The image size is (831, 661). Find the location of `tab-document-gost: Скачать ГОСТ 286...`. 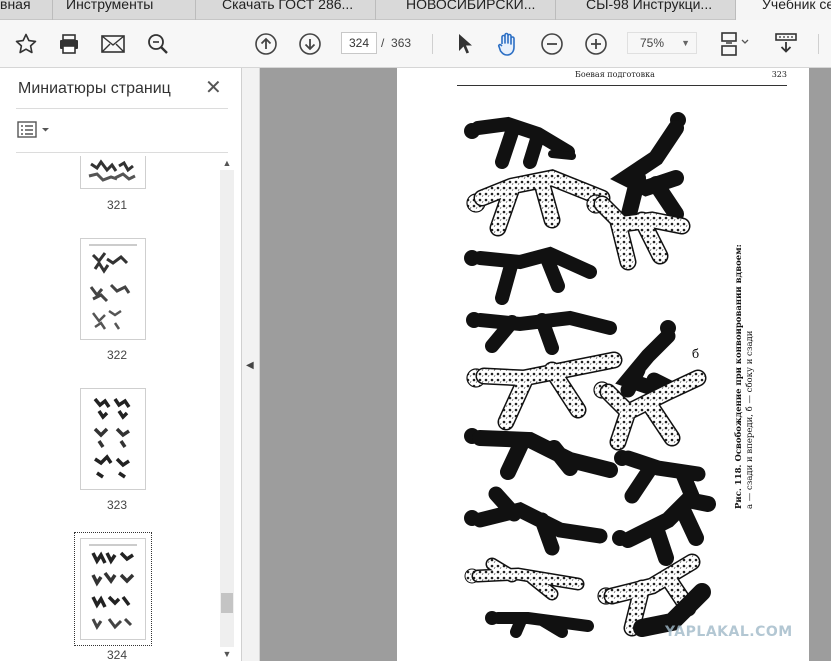

tab-document-gost: Скачать ГОСТ 286... is located at coordinates (285, 10).